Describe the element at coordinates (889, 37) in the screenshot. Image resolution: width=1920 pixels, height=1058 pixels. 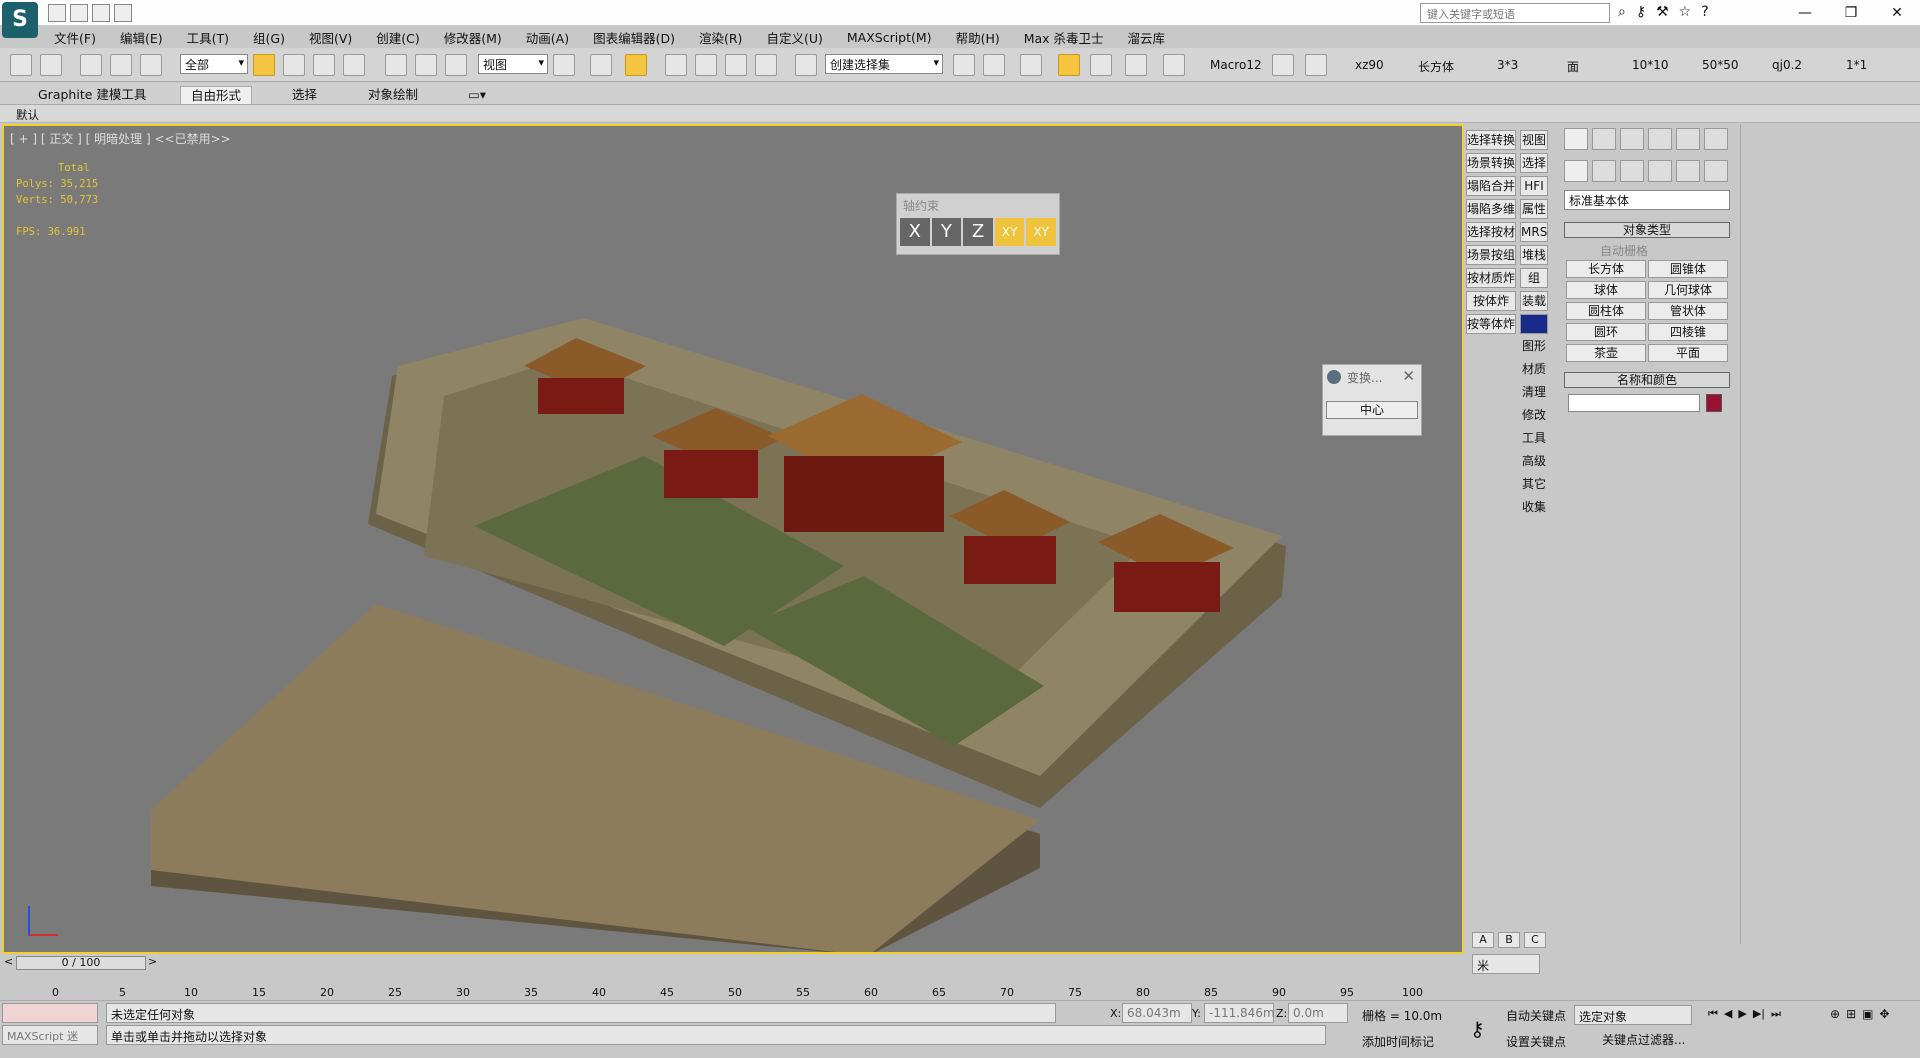
I see `menu-maxscript: MAXScript(M)` at that location.